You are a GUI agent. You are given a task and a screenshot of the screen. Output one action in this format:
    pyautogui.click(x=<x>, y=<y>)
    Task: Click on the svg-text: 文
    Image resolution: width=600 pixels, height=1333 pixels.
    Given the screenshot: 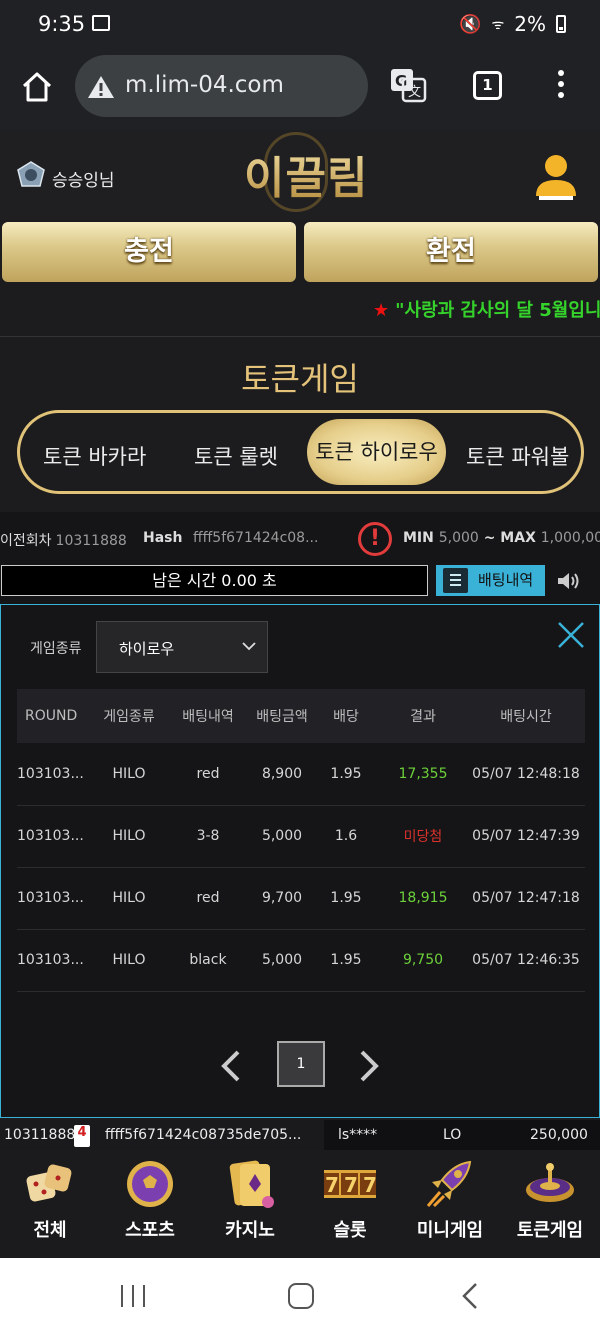 What is the action you would take?
    pyautogui.click(x=414, y=92)
    